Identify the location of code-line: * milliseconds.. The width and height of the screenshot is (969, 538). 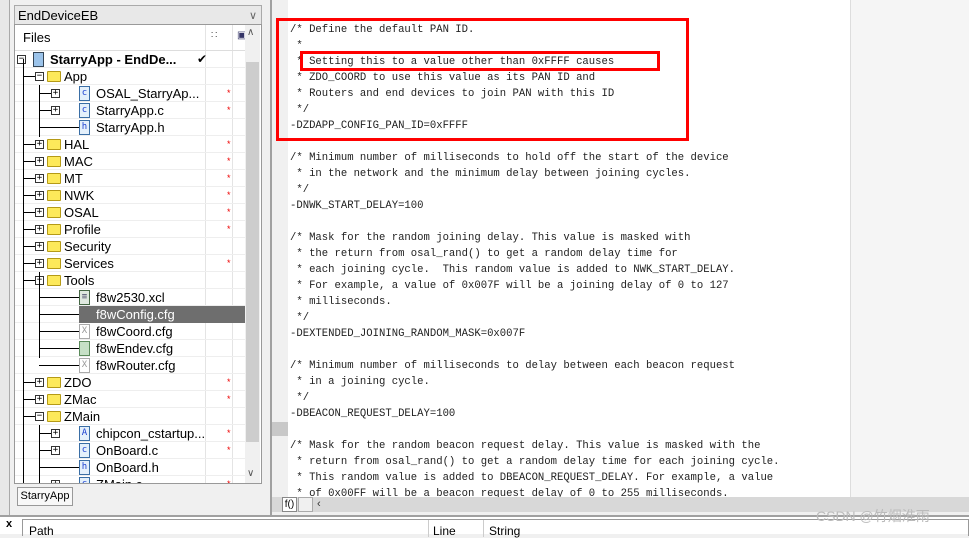
(341, 302).